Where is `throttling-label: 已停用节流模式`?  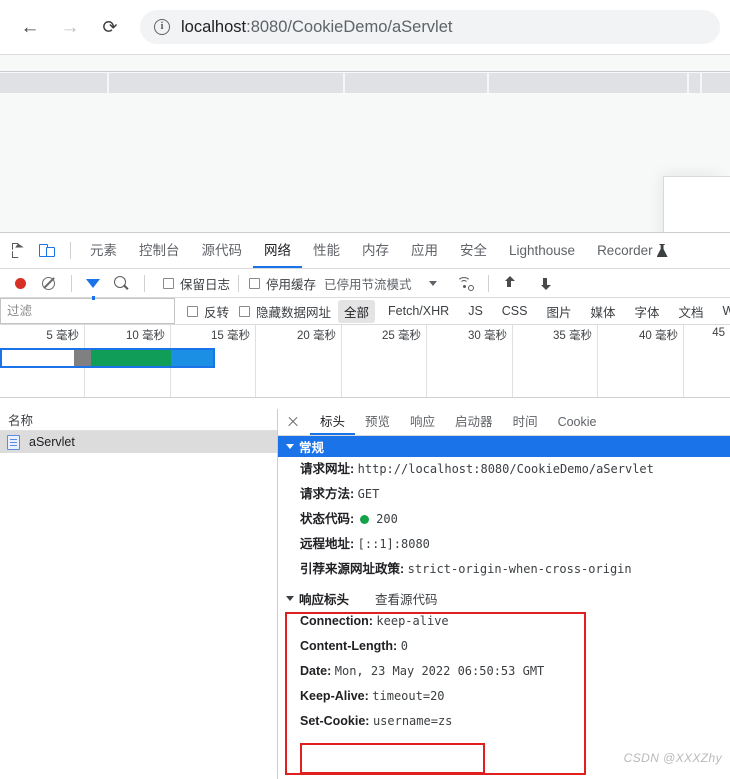 throttling-label: 已停用节流模式 is located at coordinates (368, 284).